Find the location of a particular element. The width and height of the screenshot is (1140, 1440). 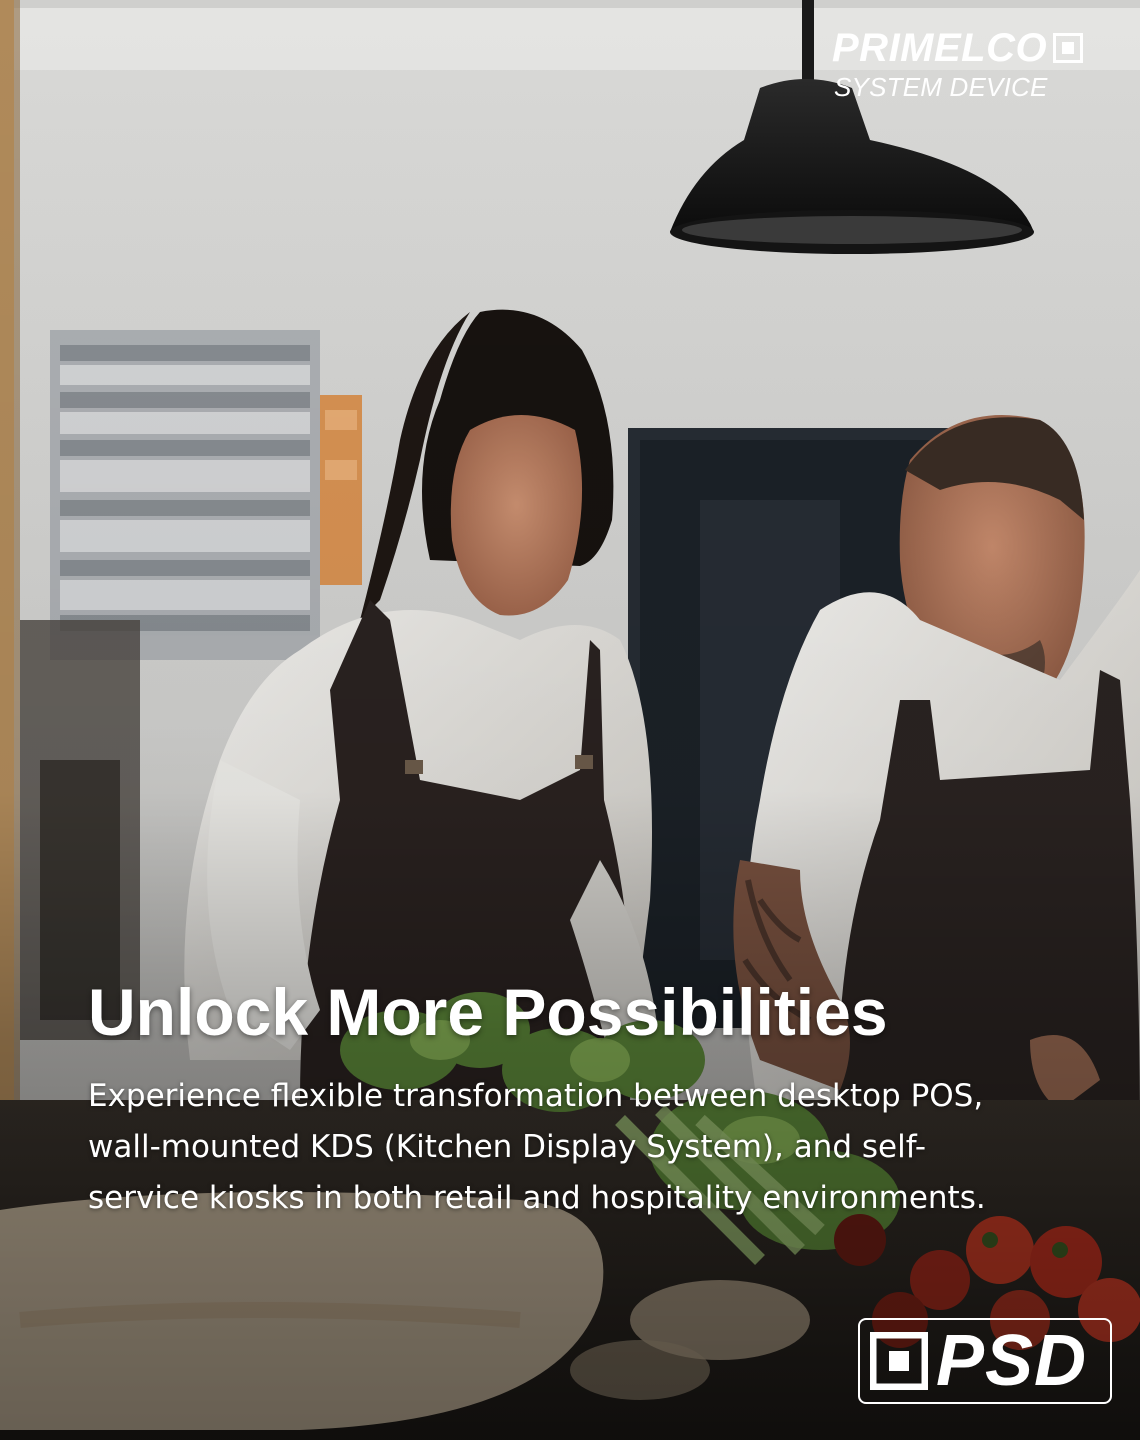

brand-name: PRIMELCO is located at coordinates (940, 48).